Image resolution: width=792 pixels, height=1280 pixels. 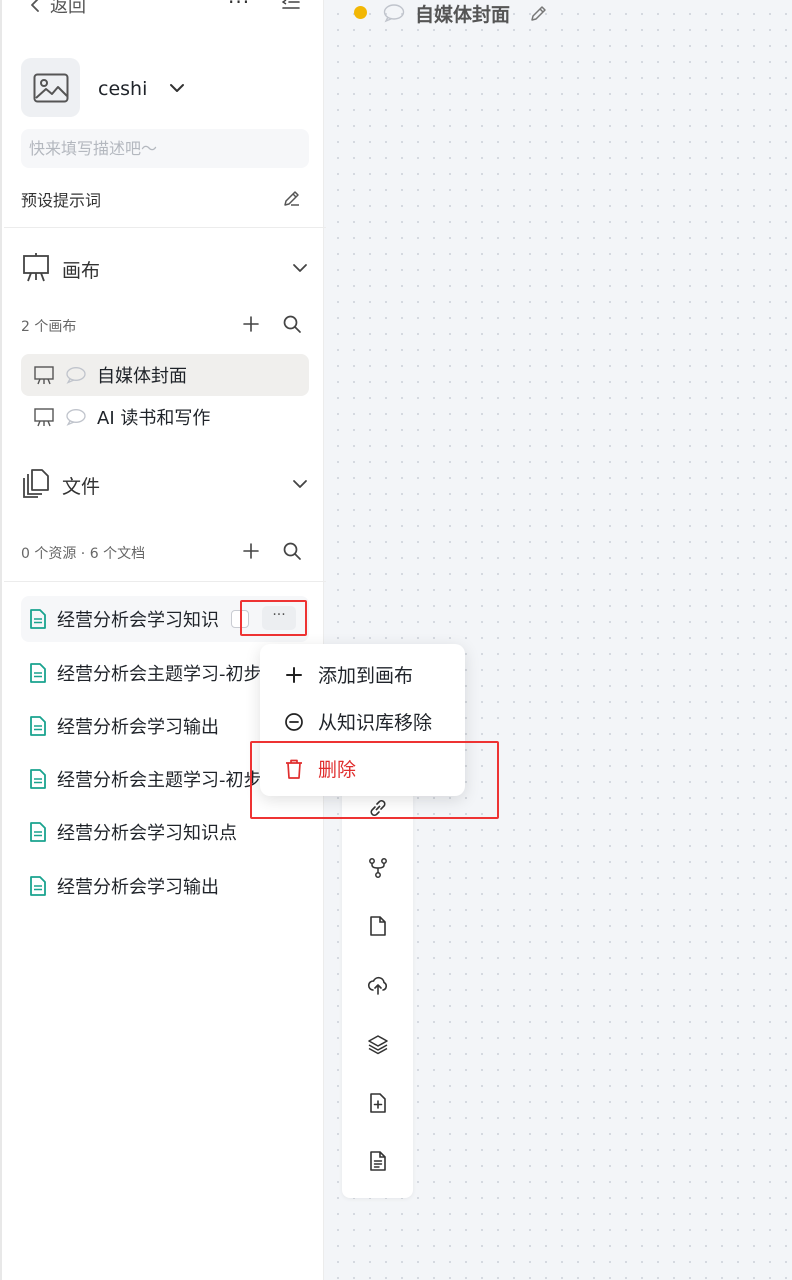 What do you see at coordinates (138, 620) in the screenshot?
I see `file-item-label: 经营分析会学习知识` at bounding box center [138, 620].